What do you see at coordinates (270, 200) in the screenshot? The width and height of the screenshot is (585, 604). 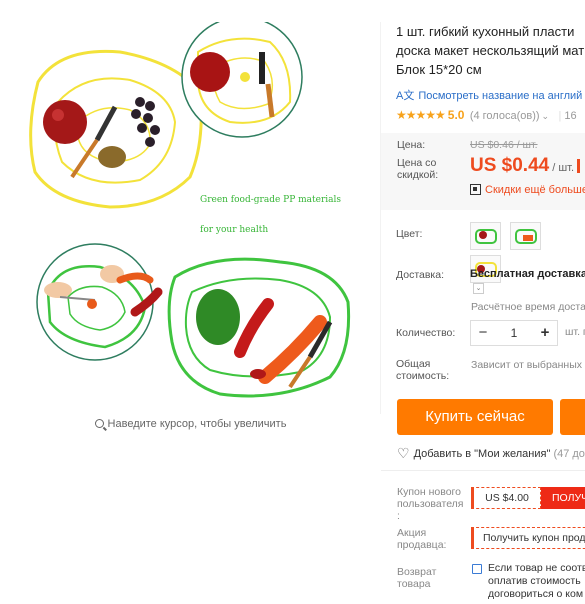 I see `image-caption-1: Green food-grade PP materials` at bounding box center [270, 200].